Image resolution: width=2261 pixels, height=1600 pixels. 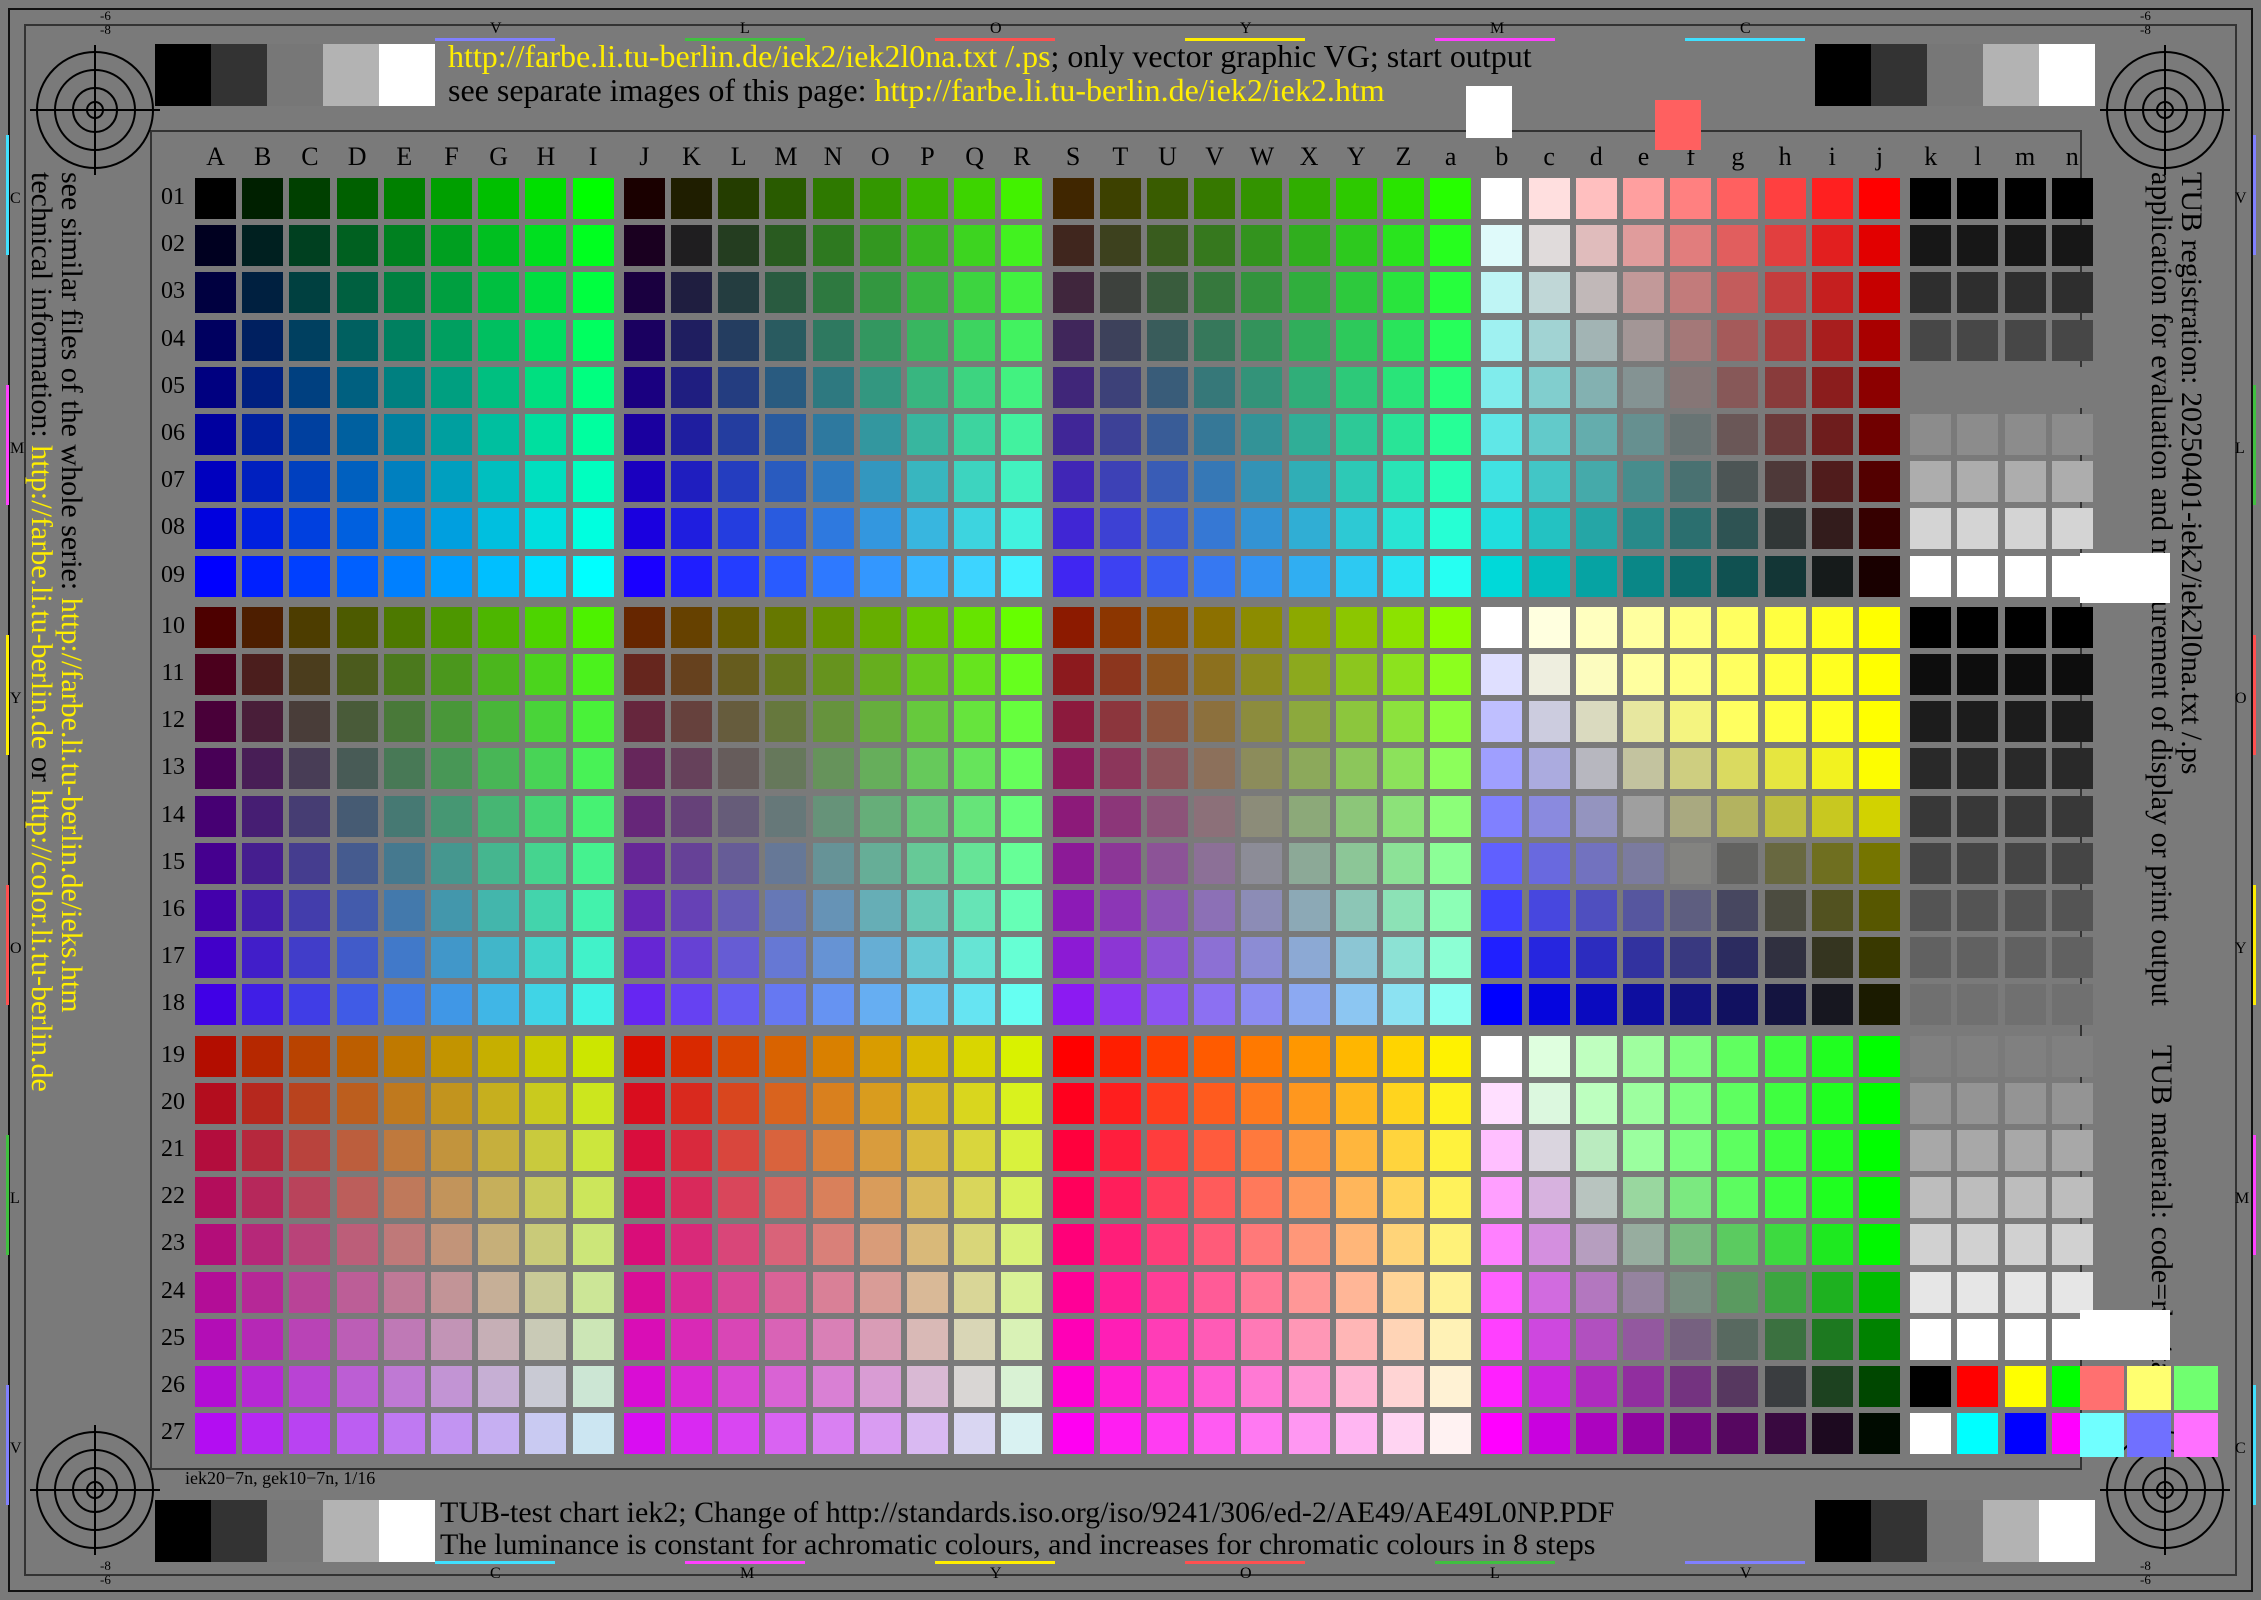 What do you see at coordinates (71, 805) in the screenshot?
I see `series-link: http://farbe.li.tu-berlin.de/ieks.htm` at bounding box center [71, 805].